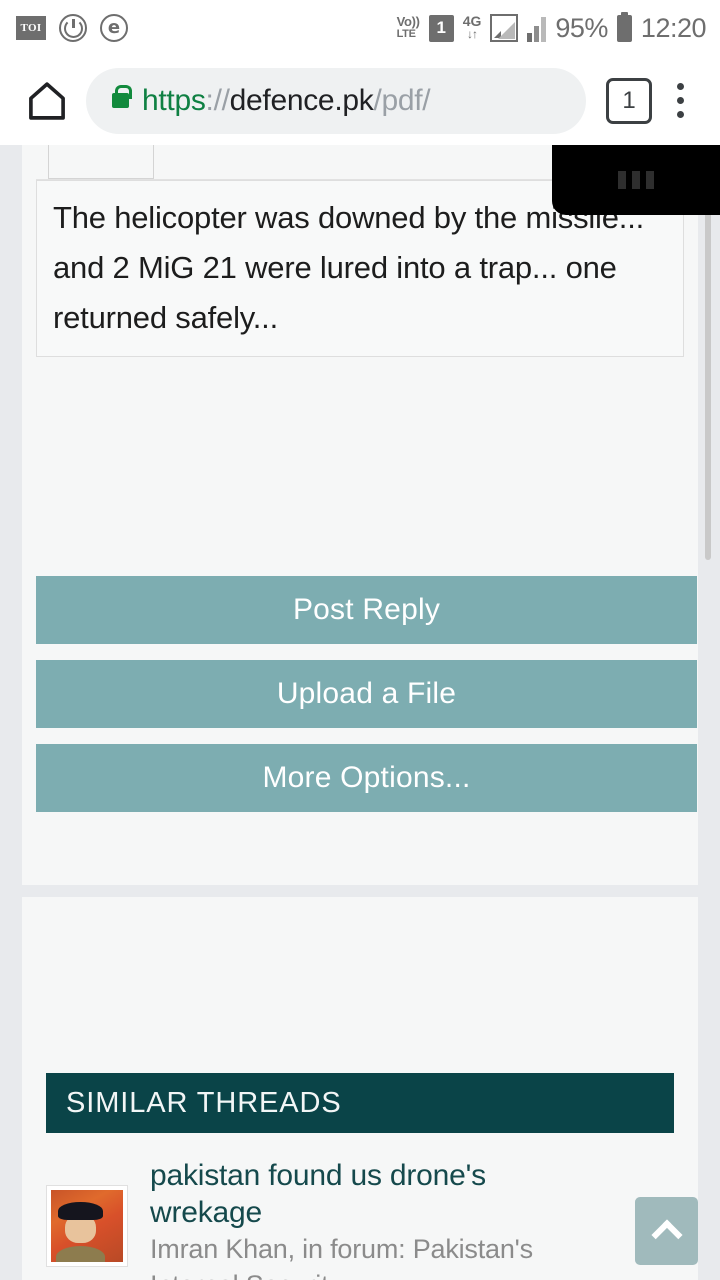  Describe the element at coordinates (47, 101) in the screenshot. I see `home-icon` at that location.